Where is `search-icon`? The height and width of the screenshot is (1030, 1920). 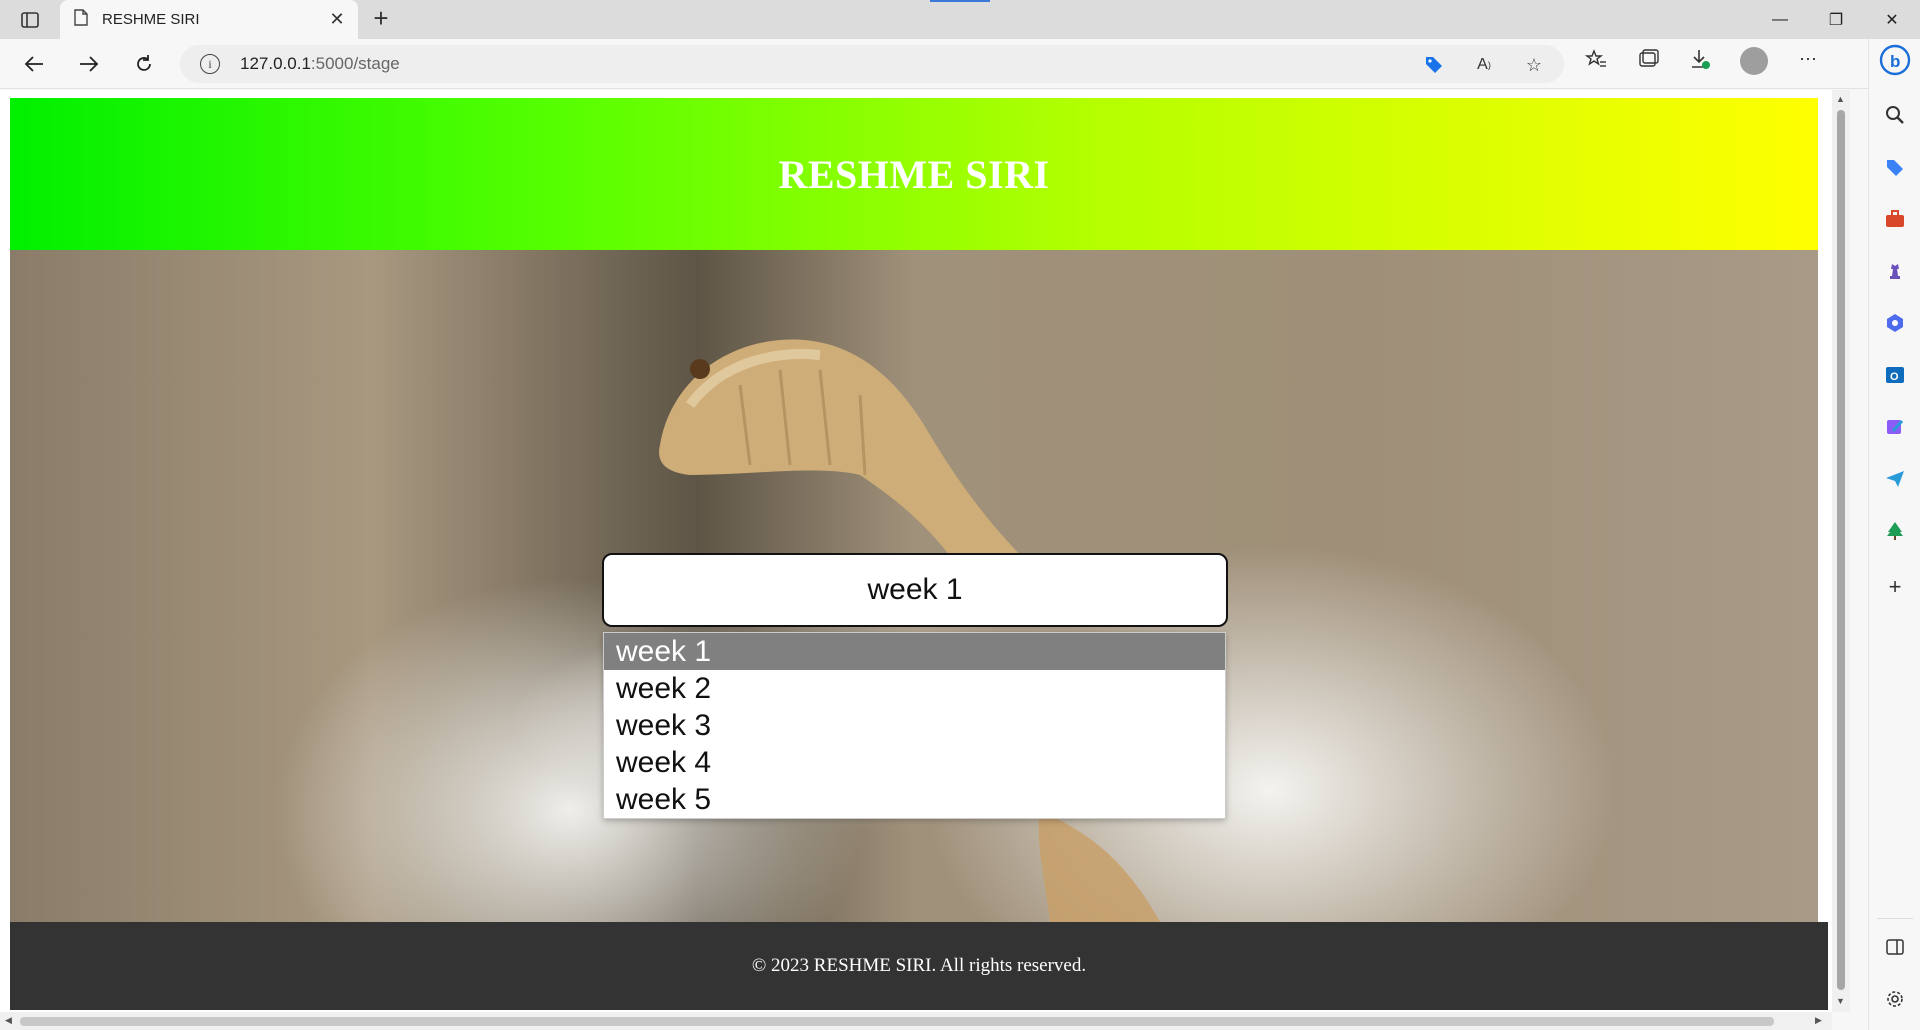 search-icon is located at coordinates (1895, 115).